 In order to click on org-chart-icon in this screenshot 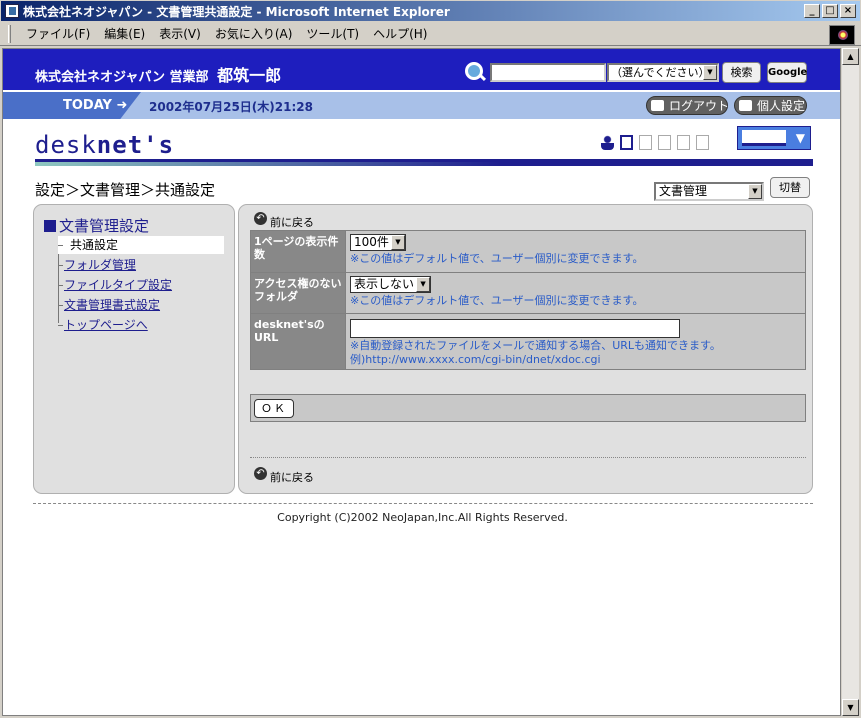, I will do `click(626, 142)`.